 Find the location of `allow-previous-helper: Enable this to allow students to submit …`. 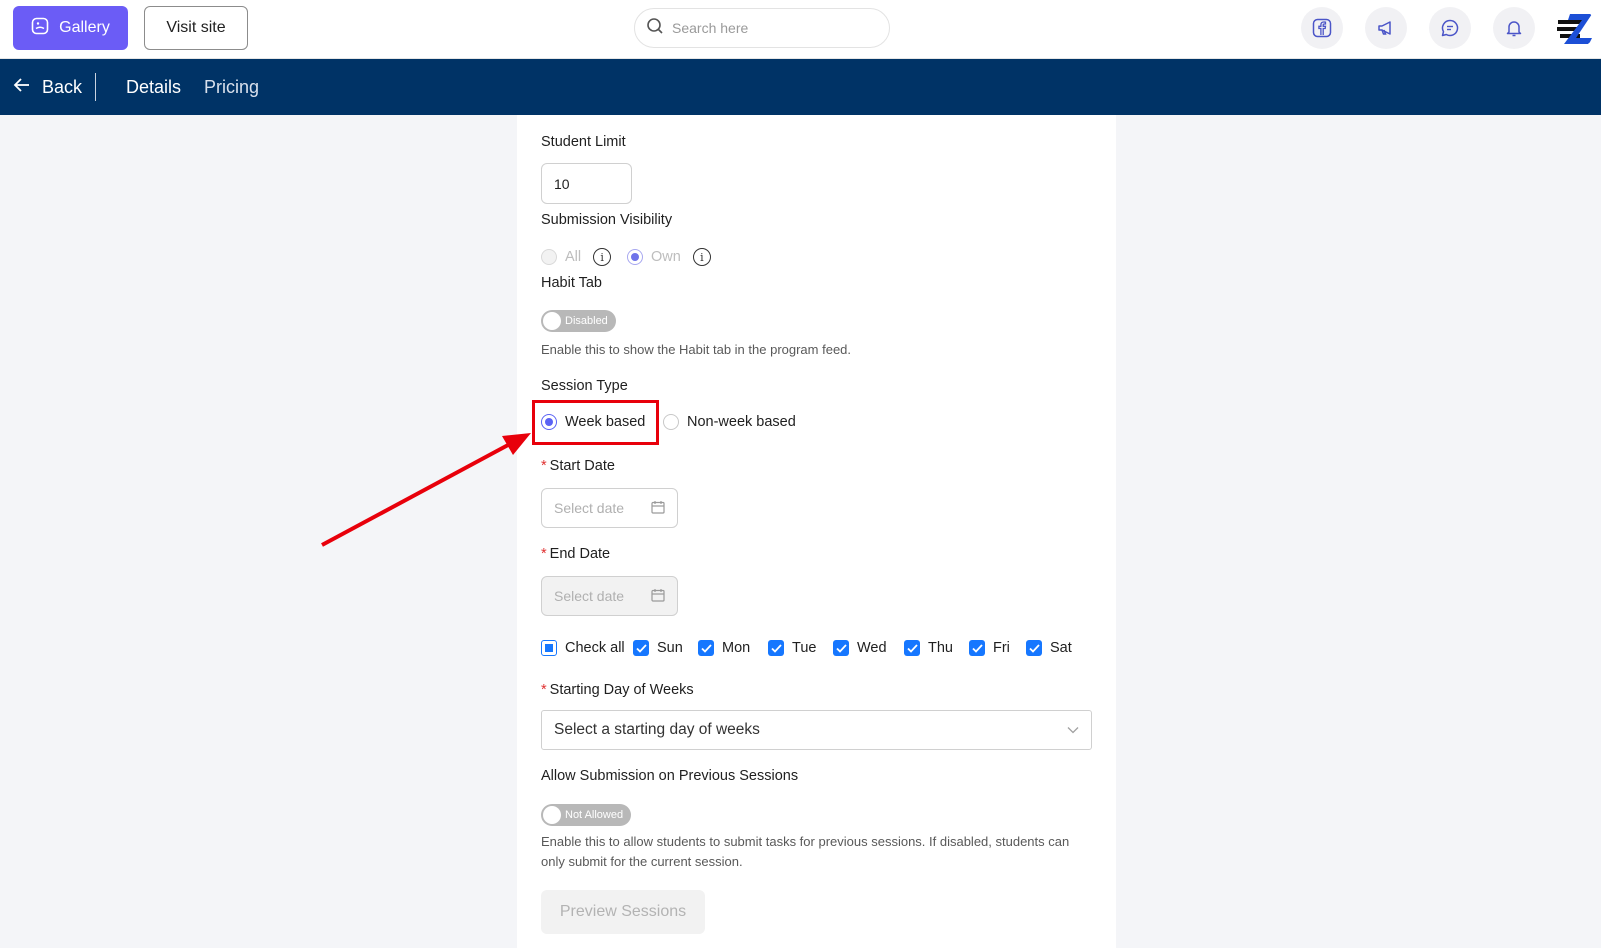

allow-previous-helper: Enable this to allow students to submit … is located at coordinates (805, 851).